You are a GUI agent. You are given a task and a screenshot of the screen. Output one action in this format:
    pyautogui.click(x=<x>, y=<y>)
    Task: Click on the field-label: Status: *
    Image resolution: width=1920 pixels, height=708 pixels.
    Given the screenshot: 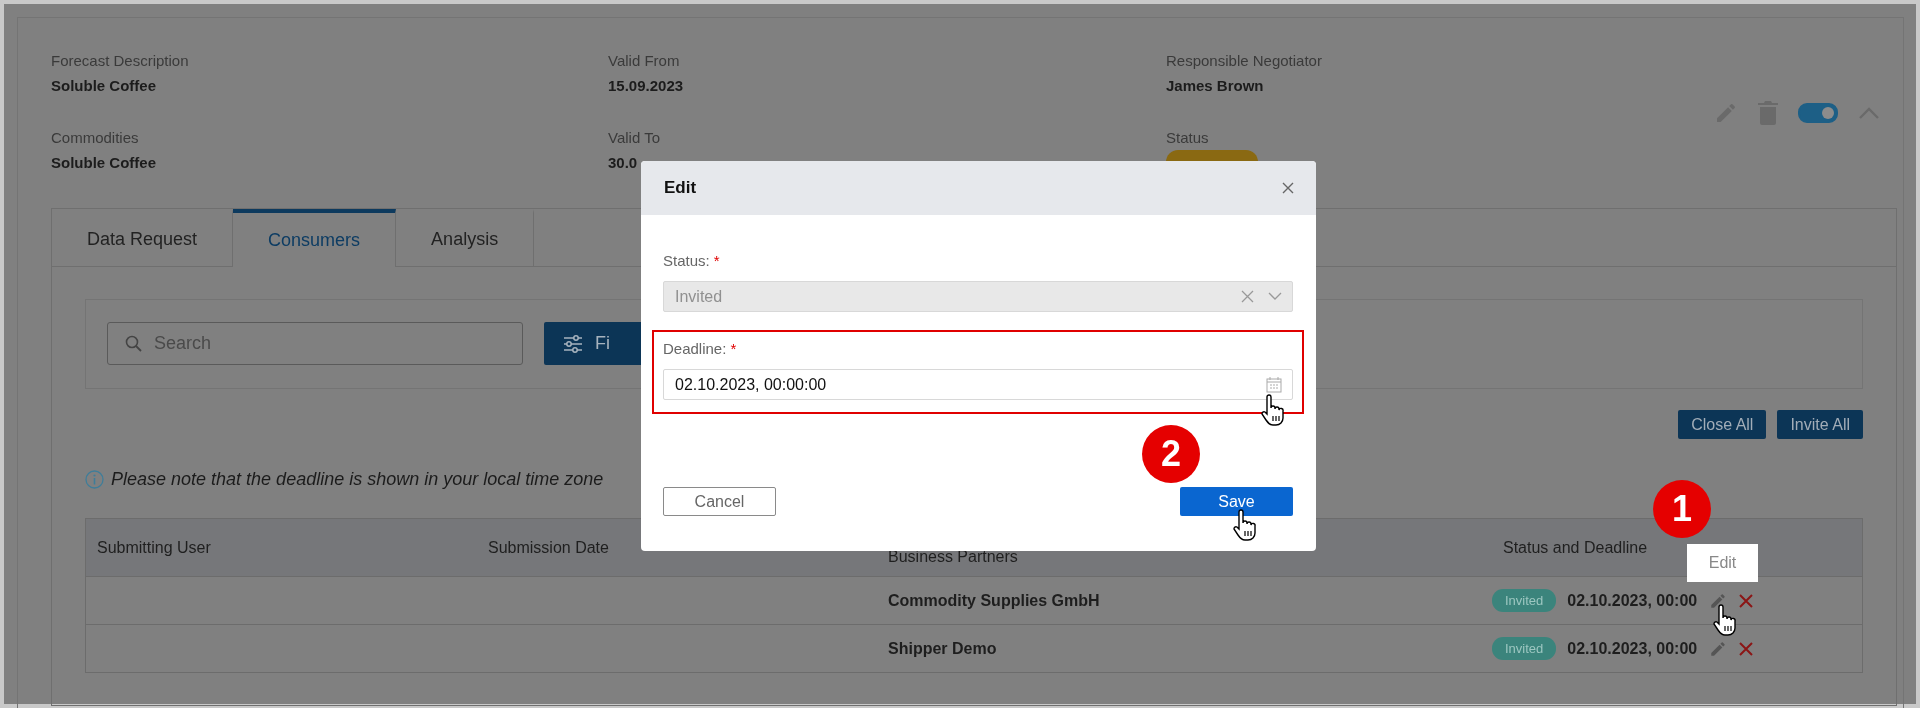 What is the action you would take?
    pyautogui.click(x=692, y=261)
    